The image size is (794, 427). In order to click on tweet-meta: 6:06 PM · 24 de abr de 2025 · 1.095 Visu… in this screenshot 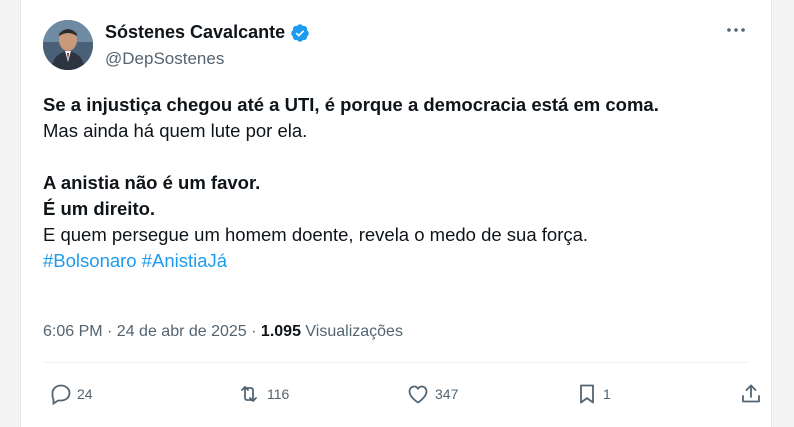, I will do `click(223, 332)`.